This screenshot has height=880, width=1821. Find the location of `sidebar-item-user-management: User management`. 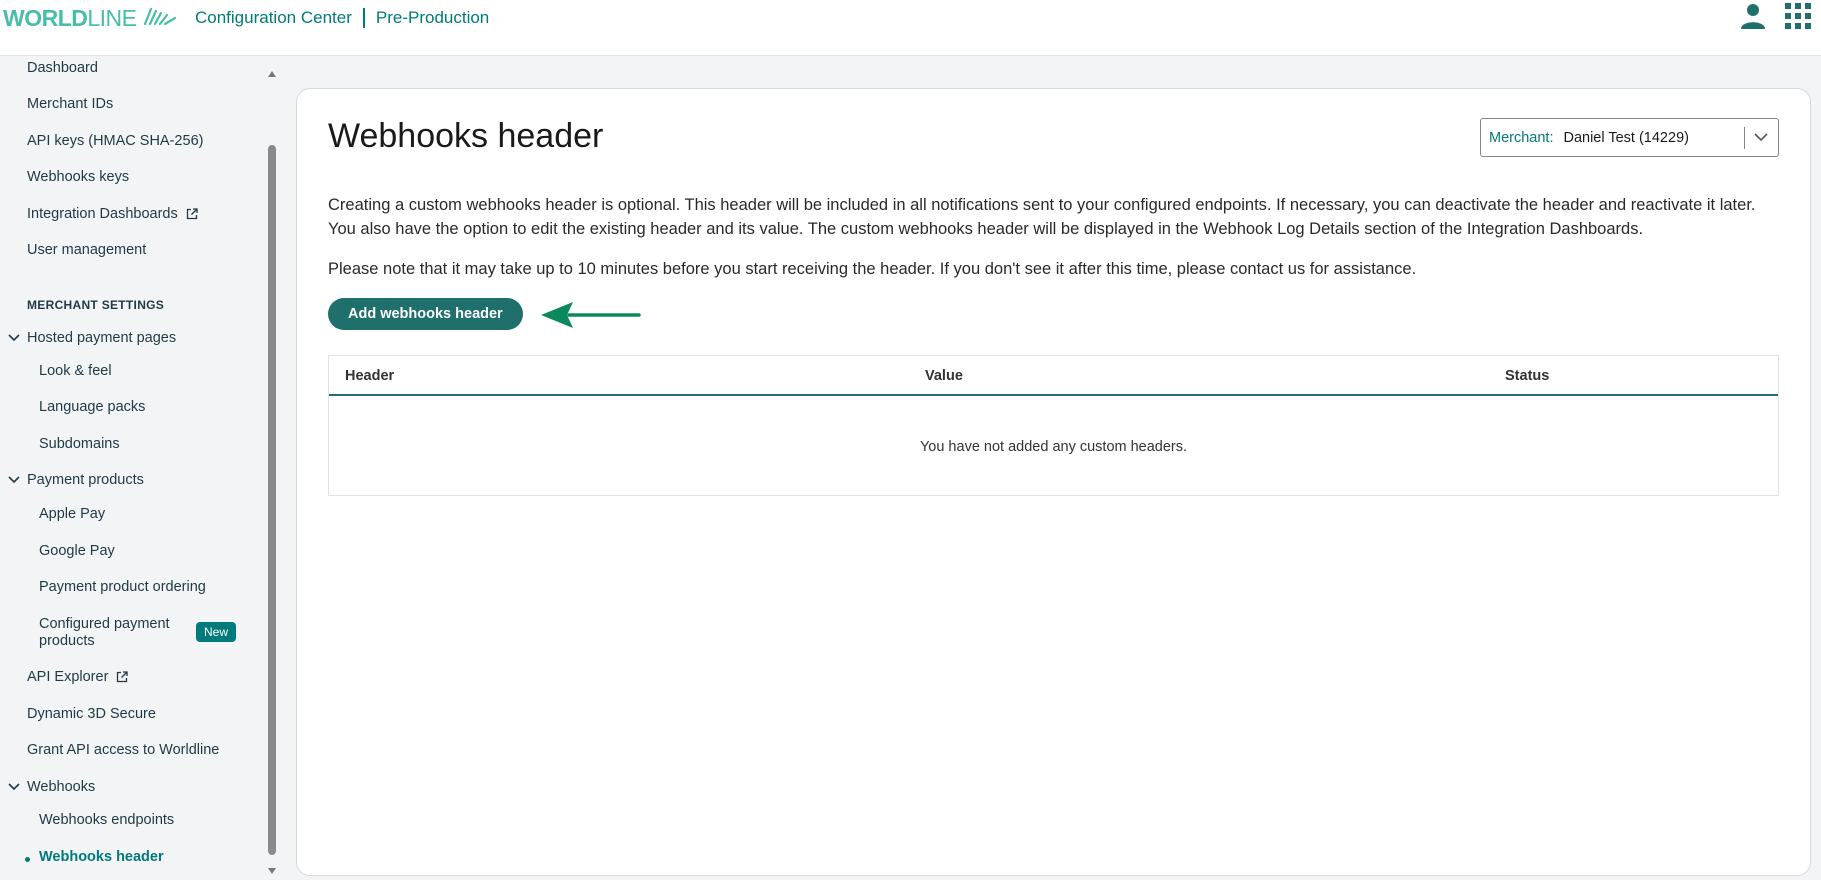

sidebar-item-user-management: User management is located at coordinates (86, 250).